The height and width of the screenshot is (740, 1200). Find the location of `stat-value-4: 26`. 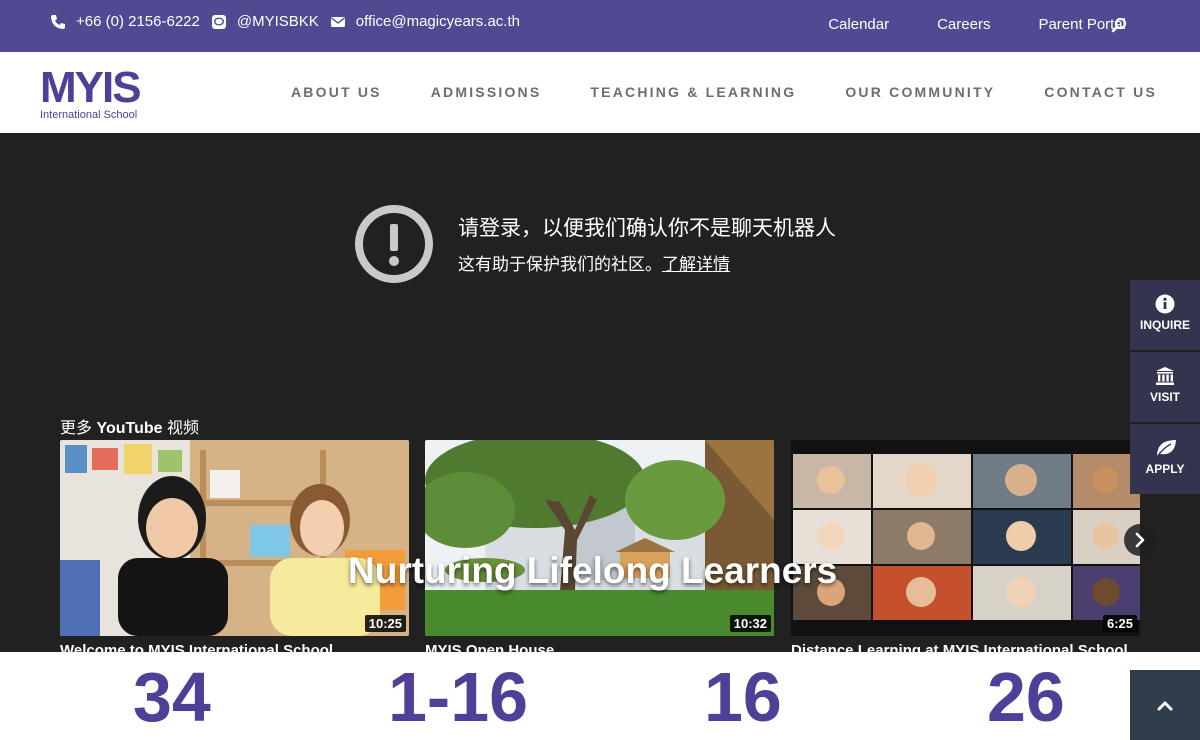

stat-value-4: 26 is located at coordinates (1026, 697).